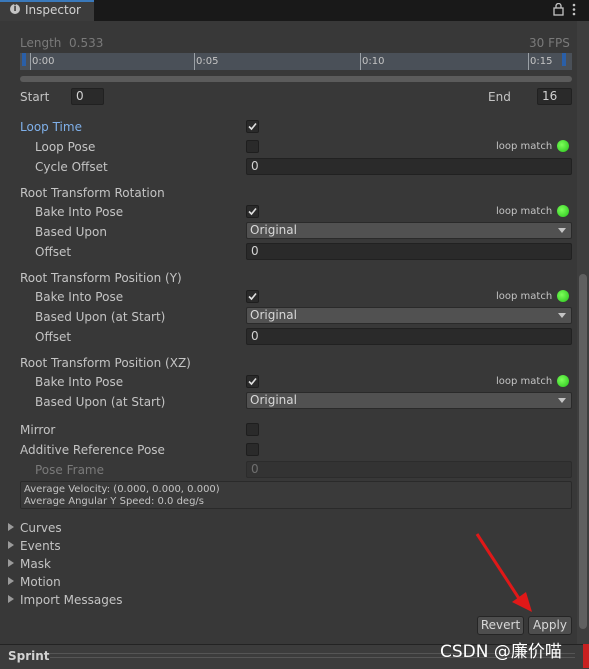 Image resolution: width=589 pixels, height=669 pixels. What do you see at coordinates (409, 315) in the screenshot?
I see `based-upon-position-y-dropdown: Original` at bounding box center [409, 315].